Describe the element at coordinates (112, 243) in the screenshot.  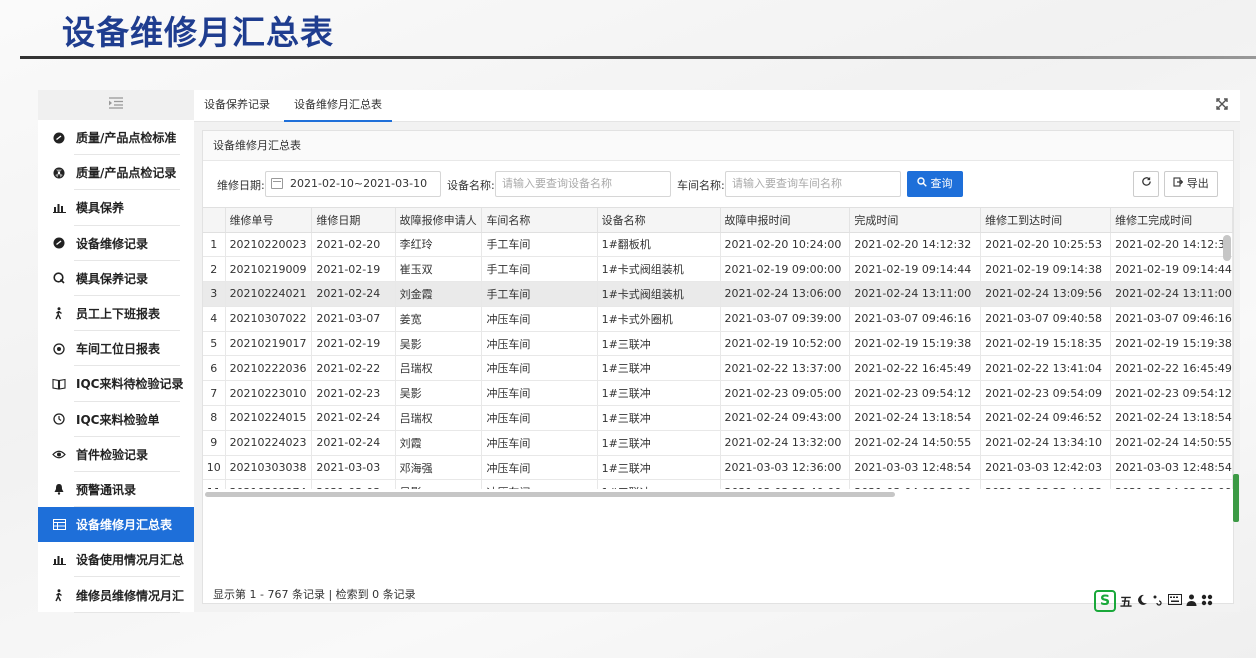
I see `sidebar-item-label: 设备维修记录` at that location.